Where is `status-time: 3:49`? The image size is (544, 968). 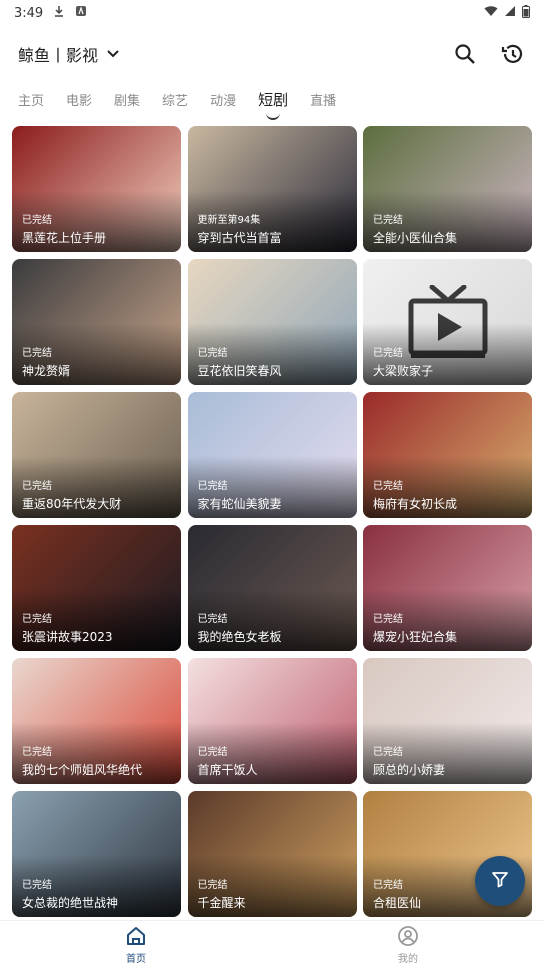 status-time: 3:49 is located at coordinates (29, 13).